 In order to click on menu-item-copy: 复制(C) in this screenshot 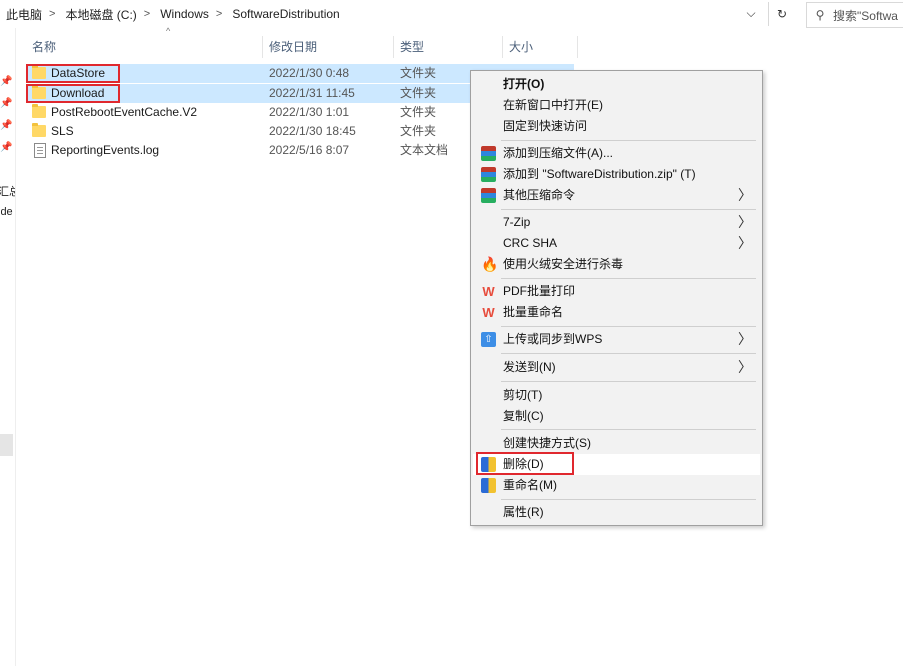, I will do `click(616, 416)`.